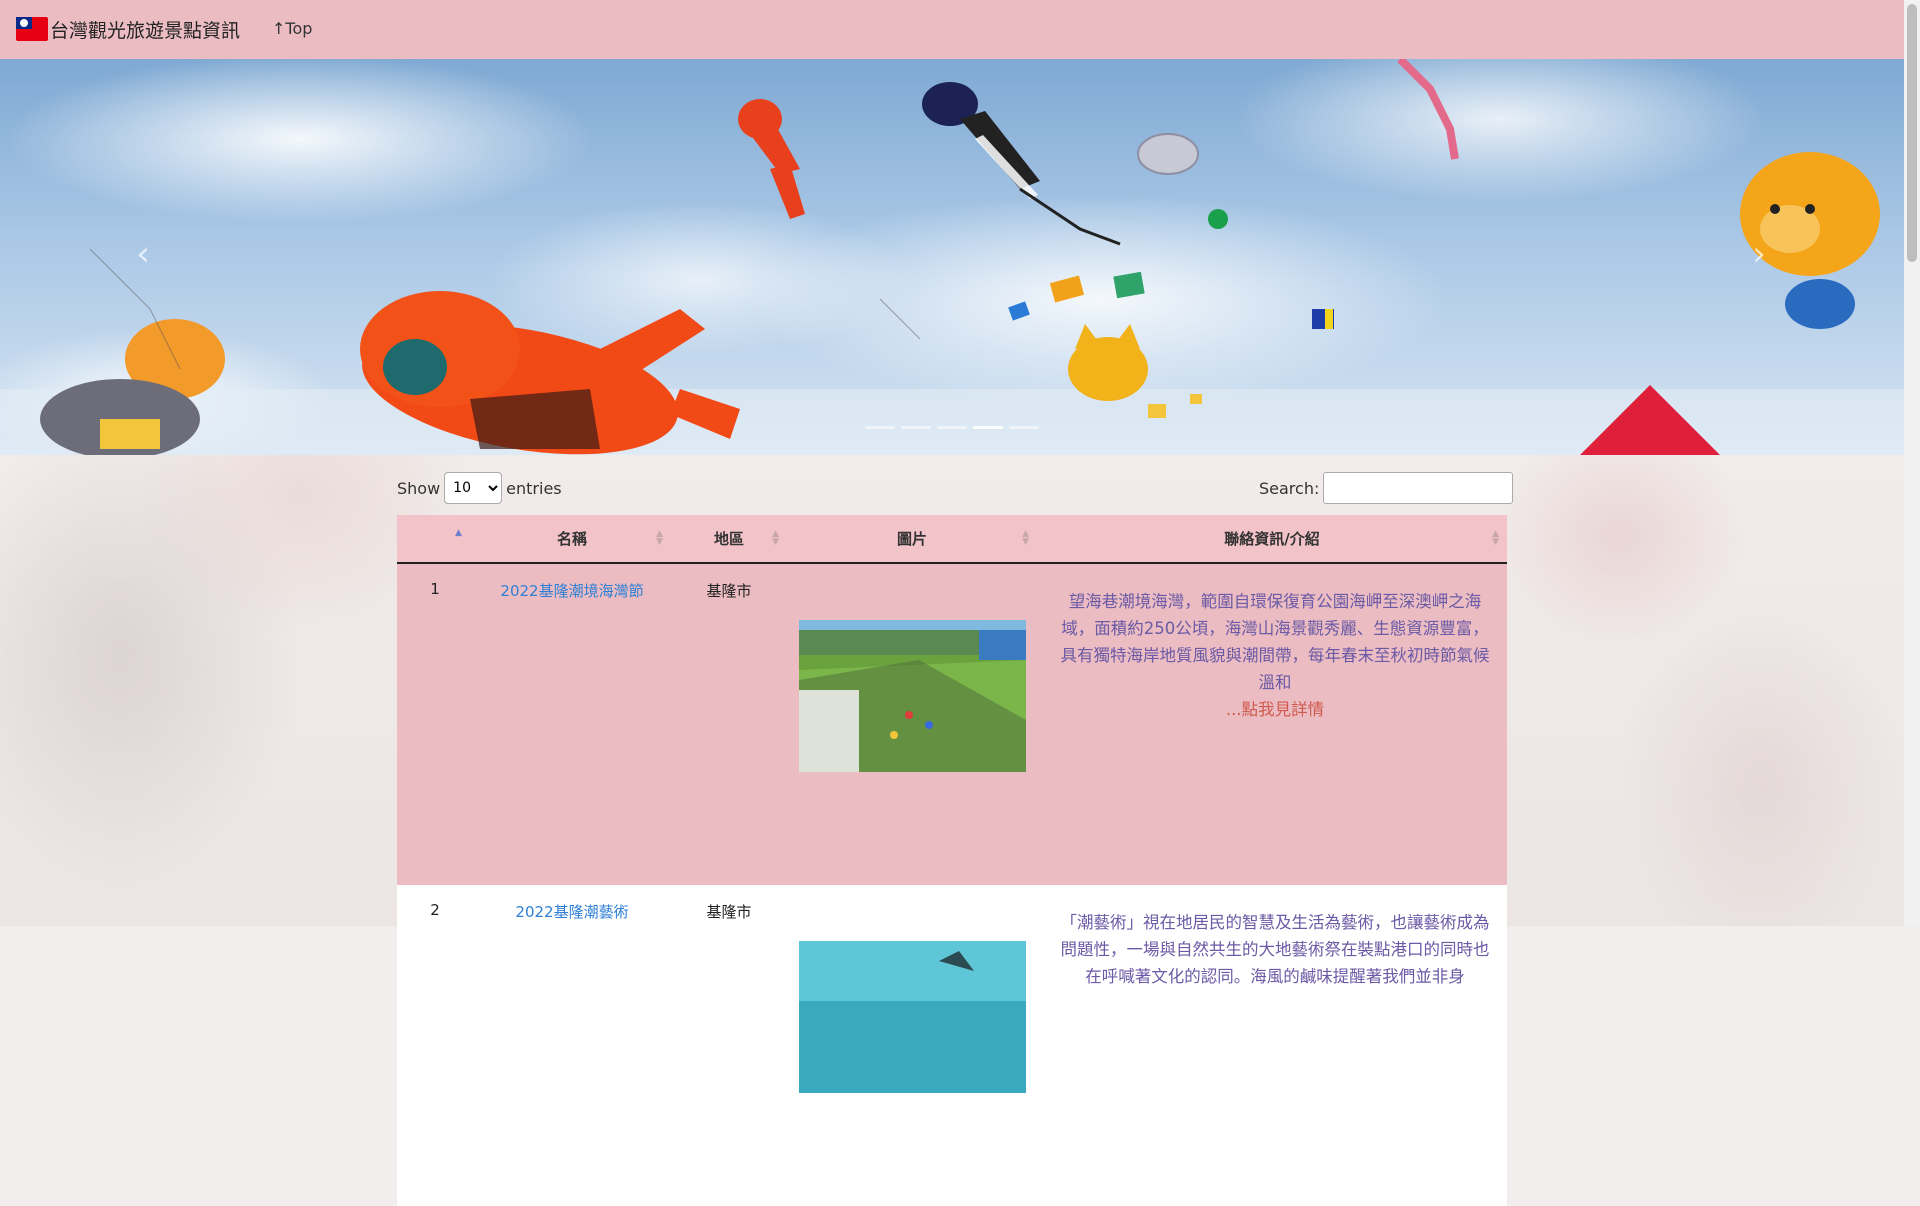 Image resolution: width=1920 pixels, height=1206 pixels. I want to click on table-search-control: Search:, so click(1386, 488).